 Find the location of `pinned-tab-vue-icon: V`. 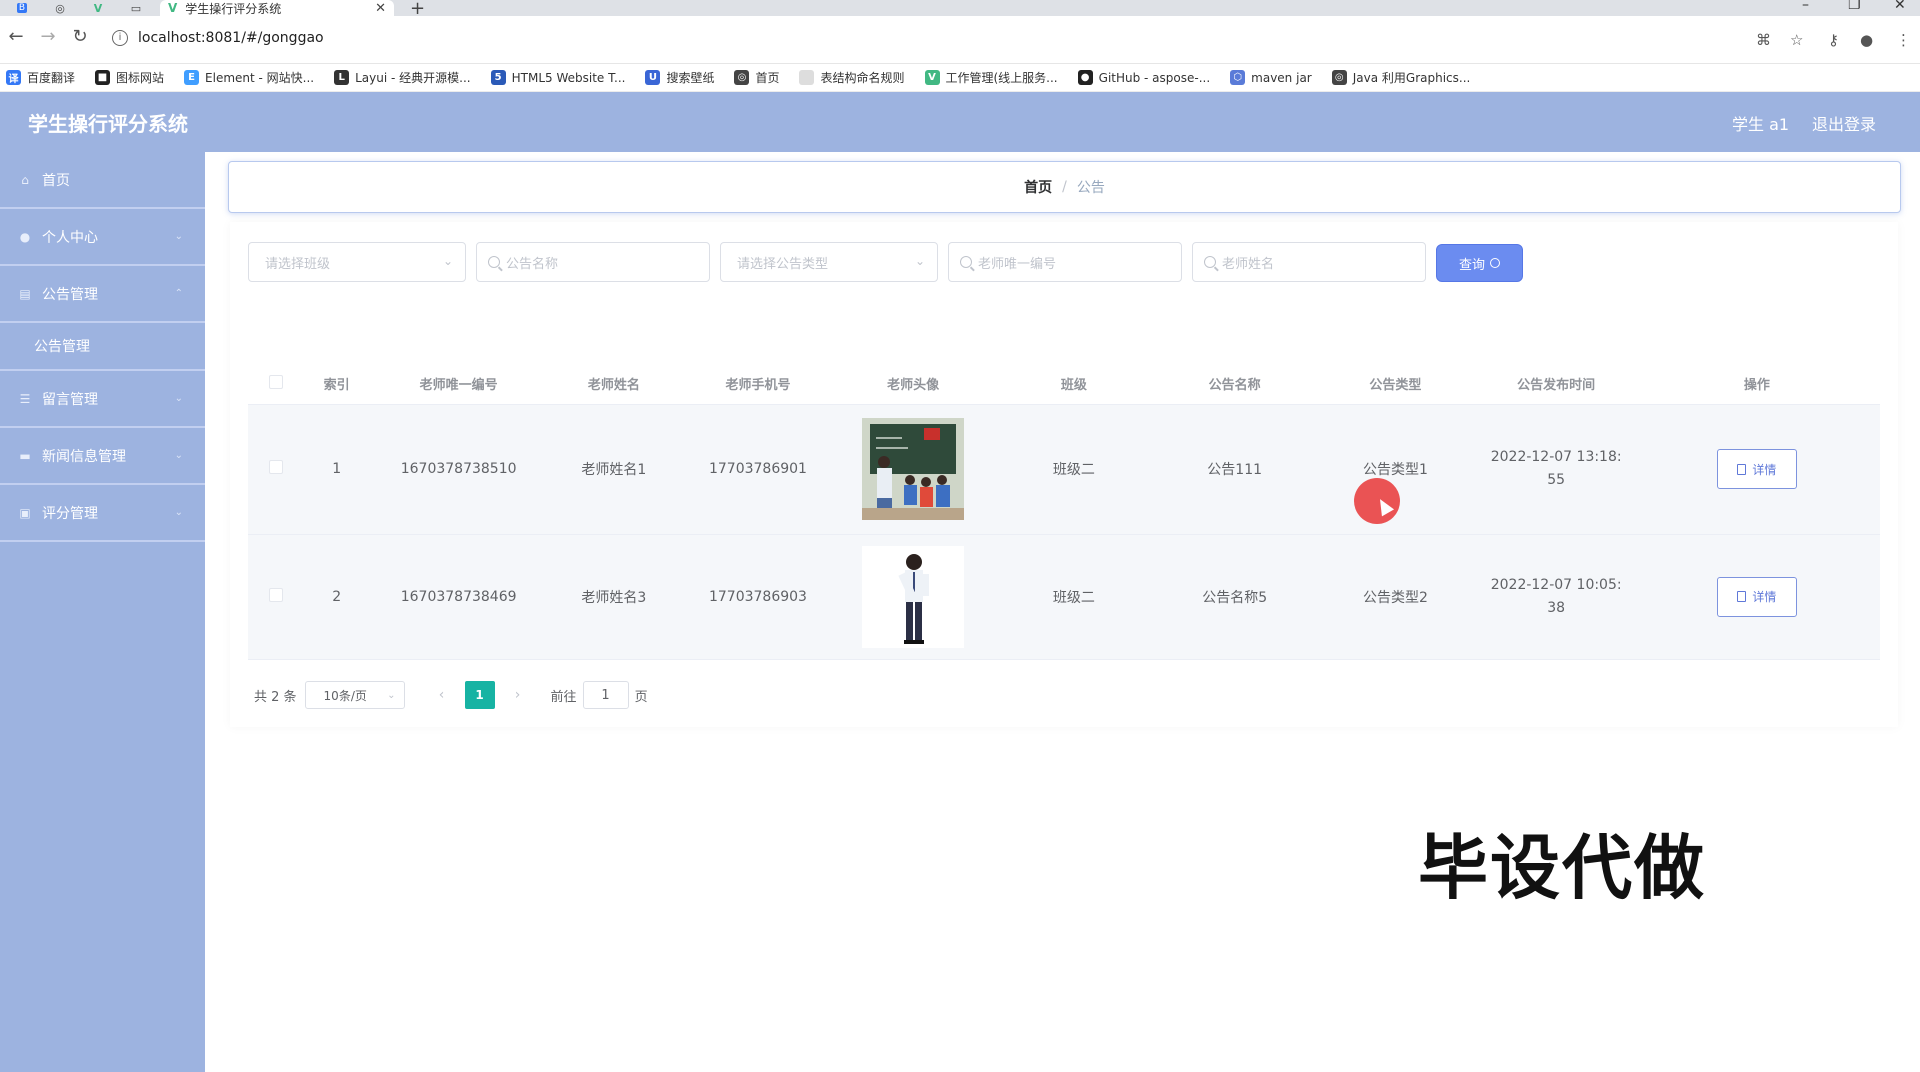

pinned-tab-vue-icon: V is located at coordinates (98, 8).